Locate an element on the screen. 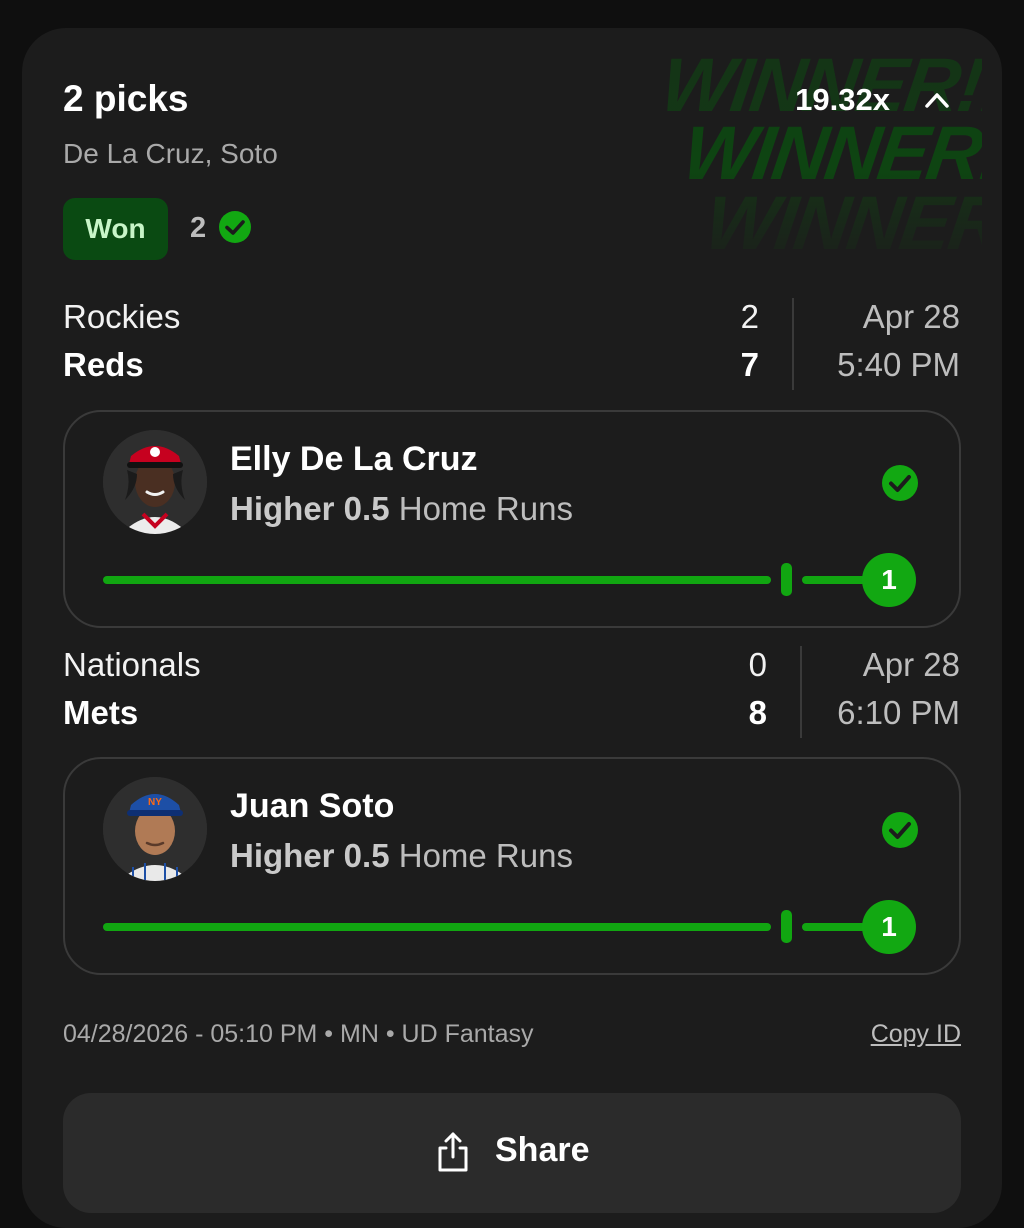  home-score: 8 is located at coordinates (757, 712).